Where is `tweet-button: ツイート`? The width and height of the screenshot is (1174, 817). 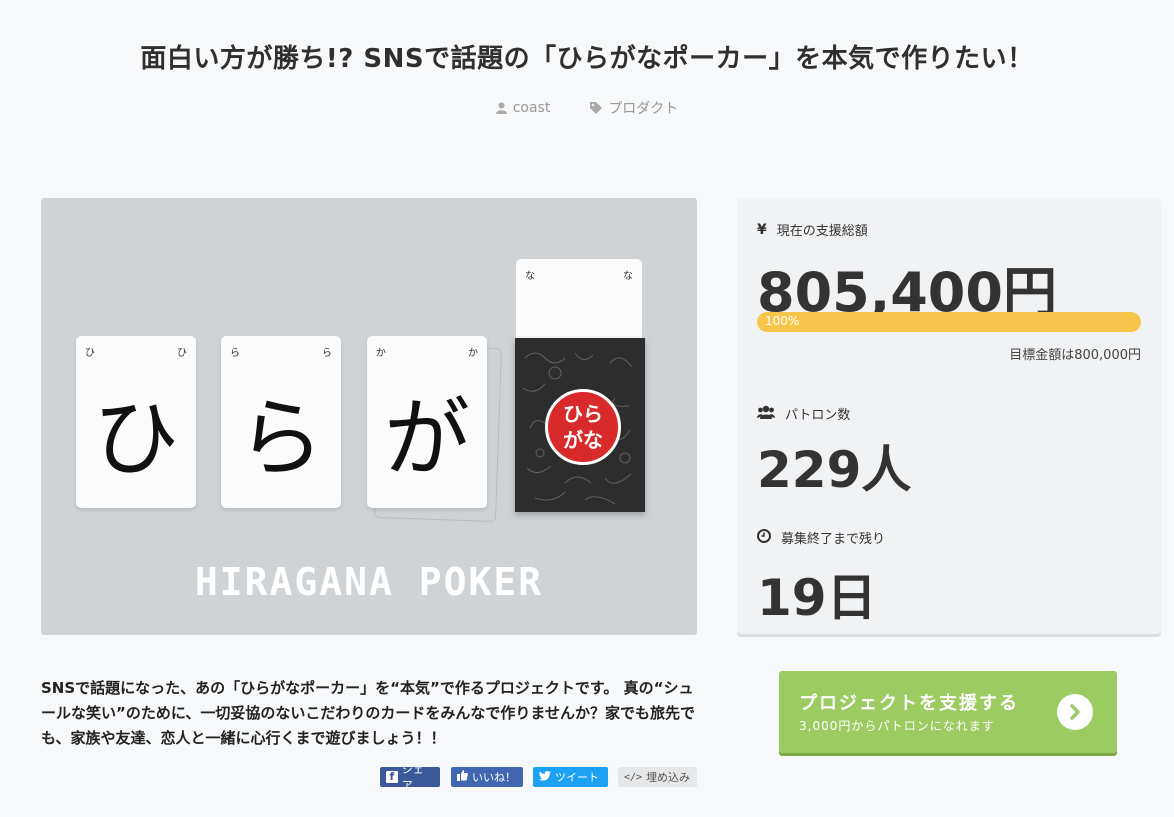 tweet-button: ツイート is located at coordinates (570, 777).